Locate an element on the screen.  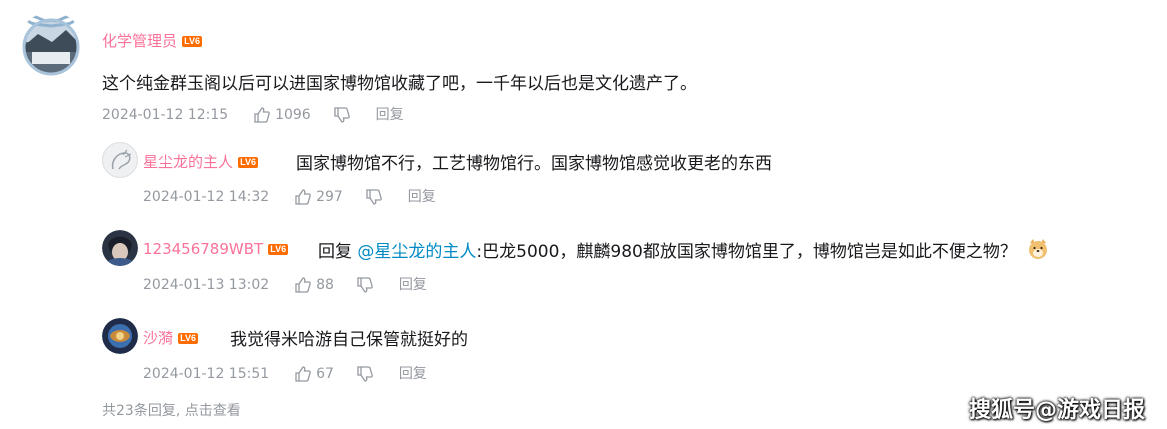
like-button: 297 is located at coordinates (321, 197).